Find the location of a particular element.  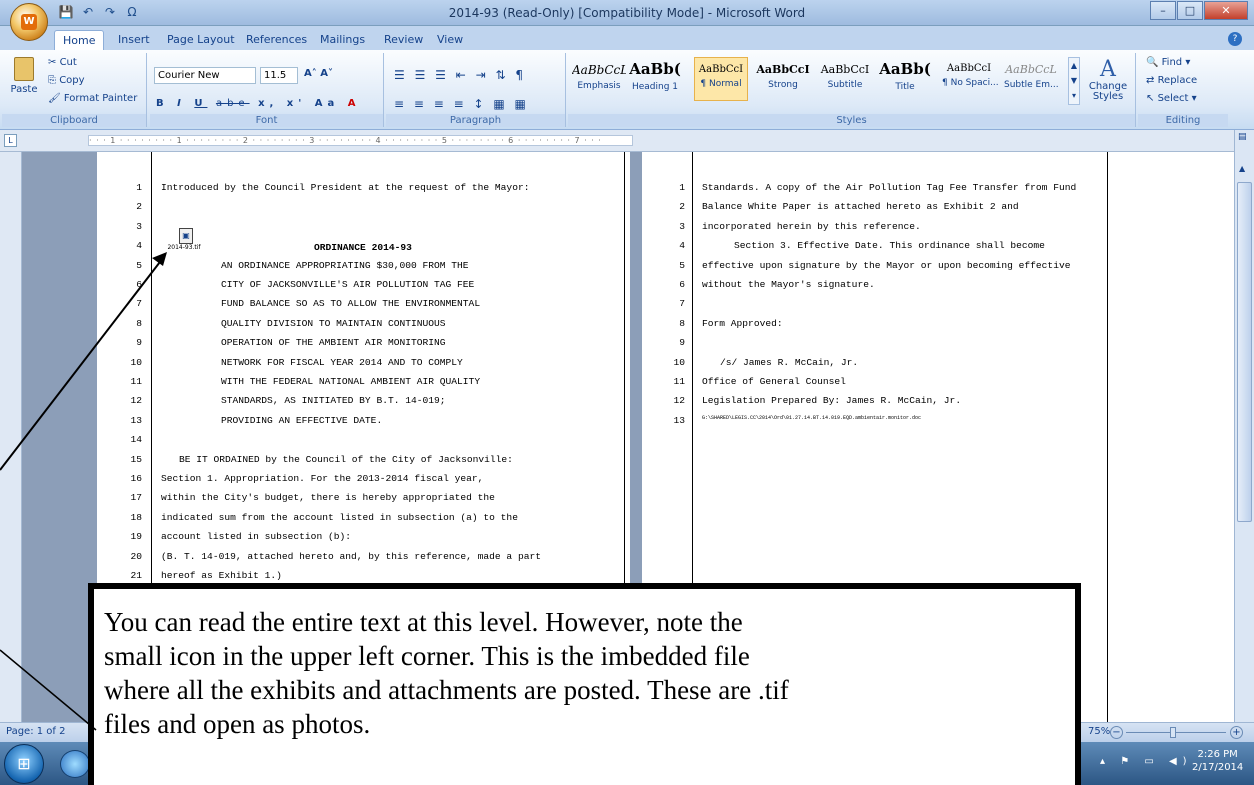

maximize-button: □ is located at coordinates (1190, 10).